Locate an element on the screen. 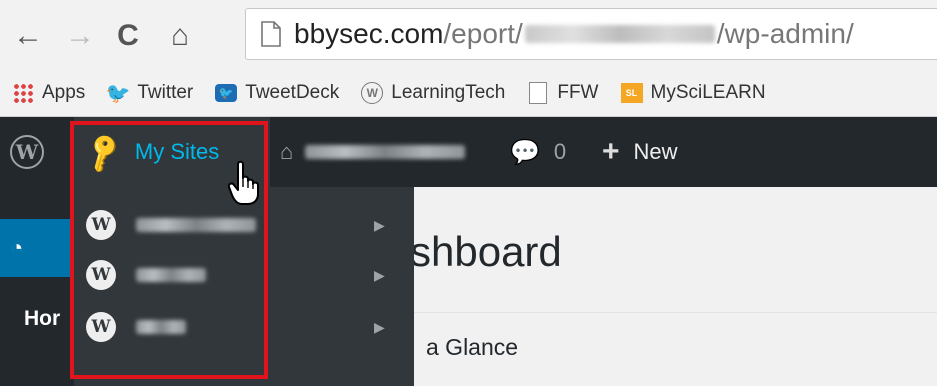  bookmark-tweetdeck: 🐦 TweetDeck is located at coordinates (277, 93).